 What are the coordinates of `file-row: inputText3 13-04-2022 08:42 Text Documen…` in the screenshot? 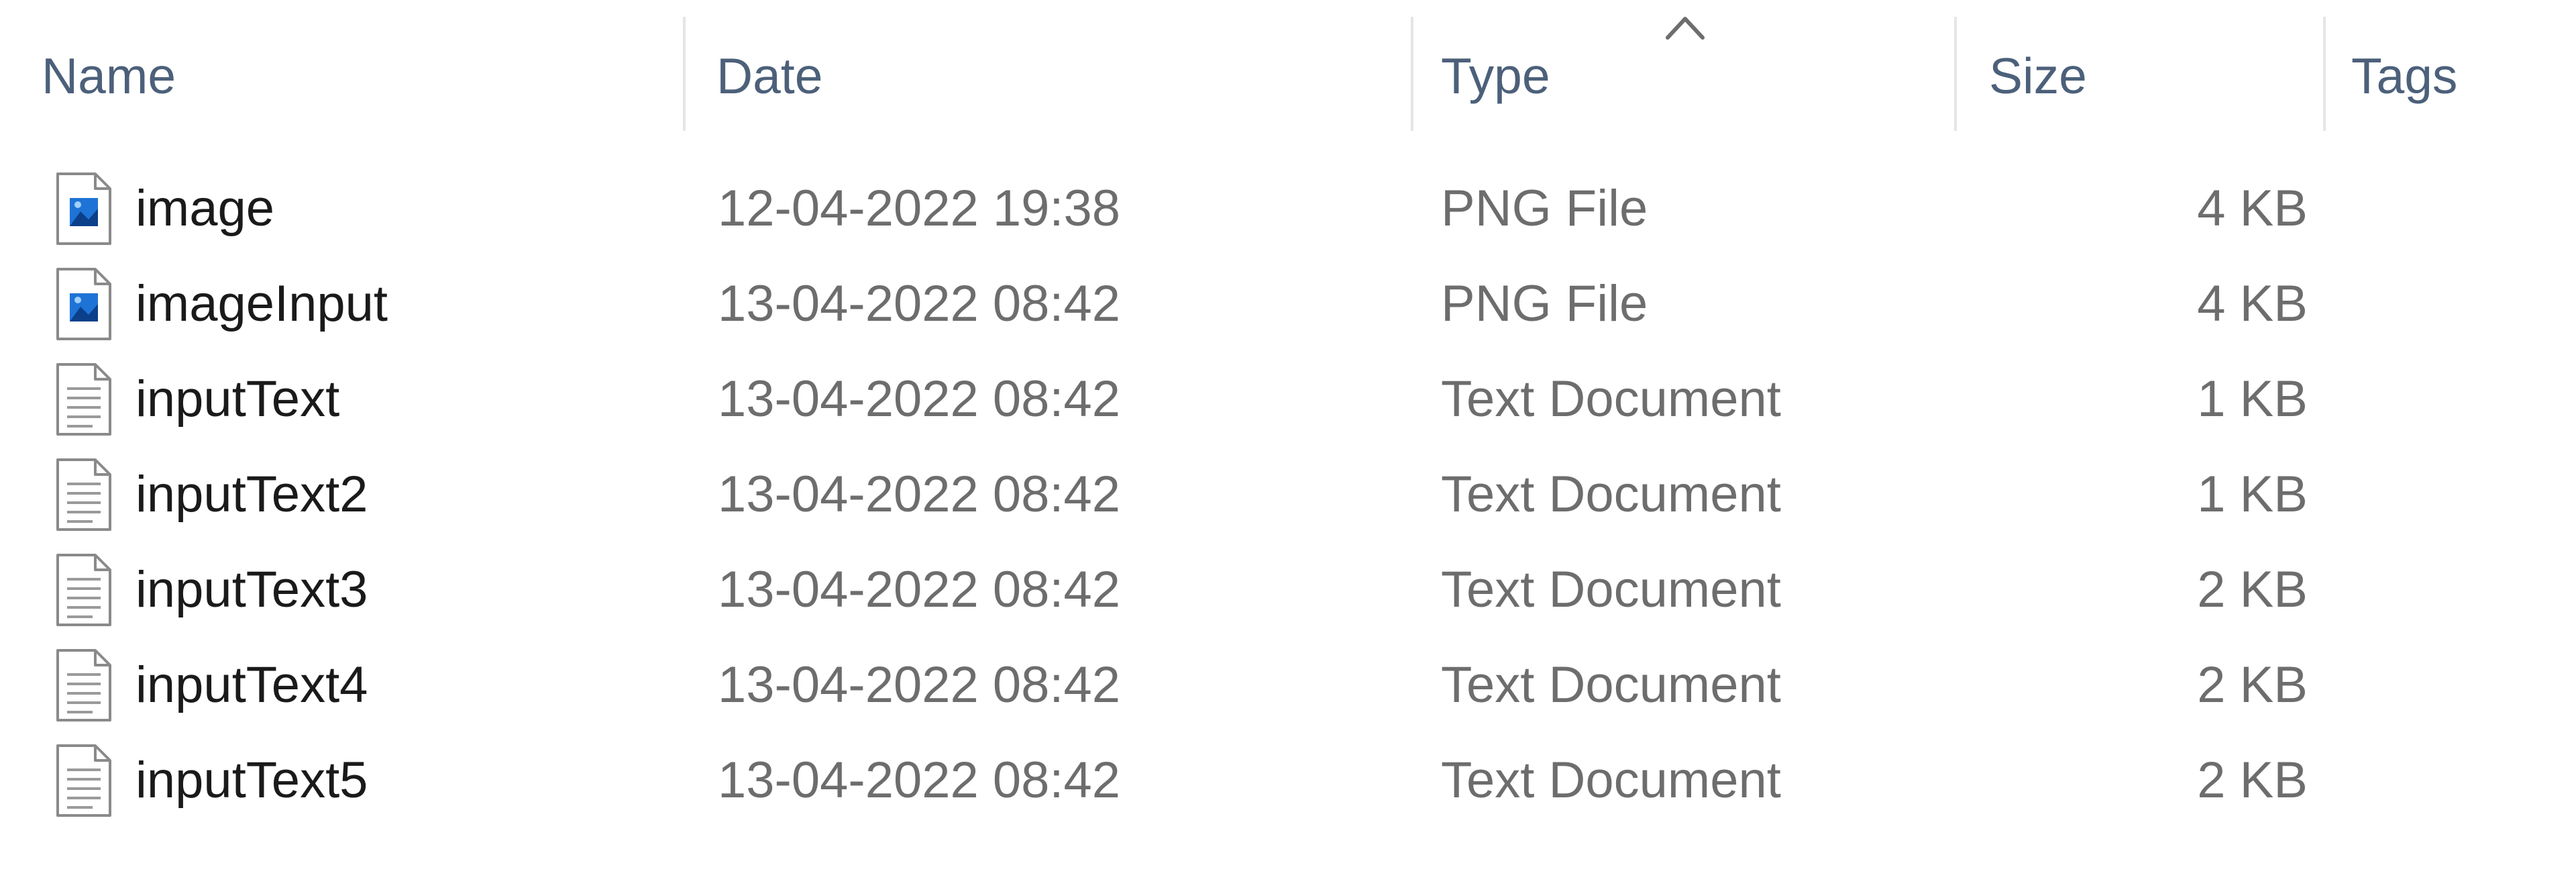 It's located at (1174, 590).